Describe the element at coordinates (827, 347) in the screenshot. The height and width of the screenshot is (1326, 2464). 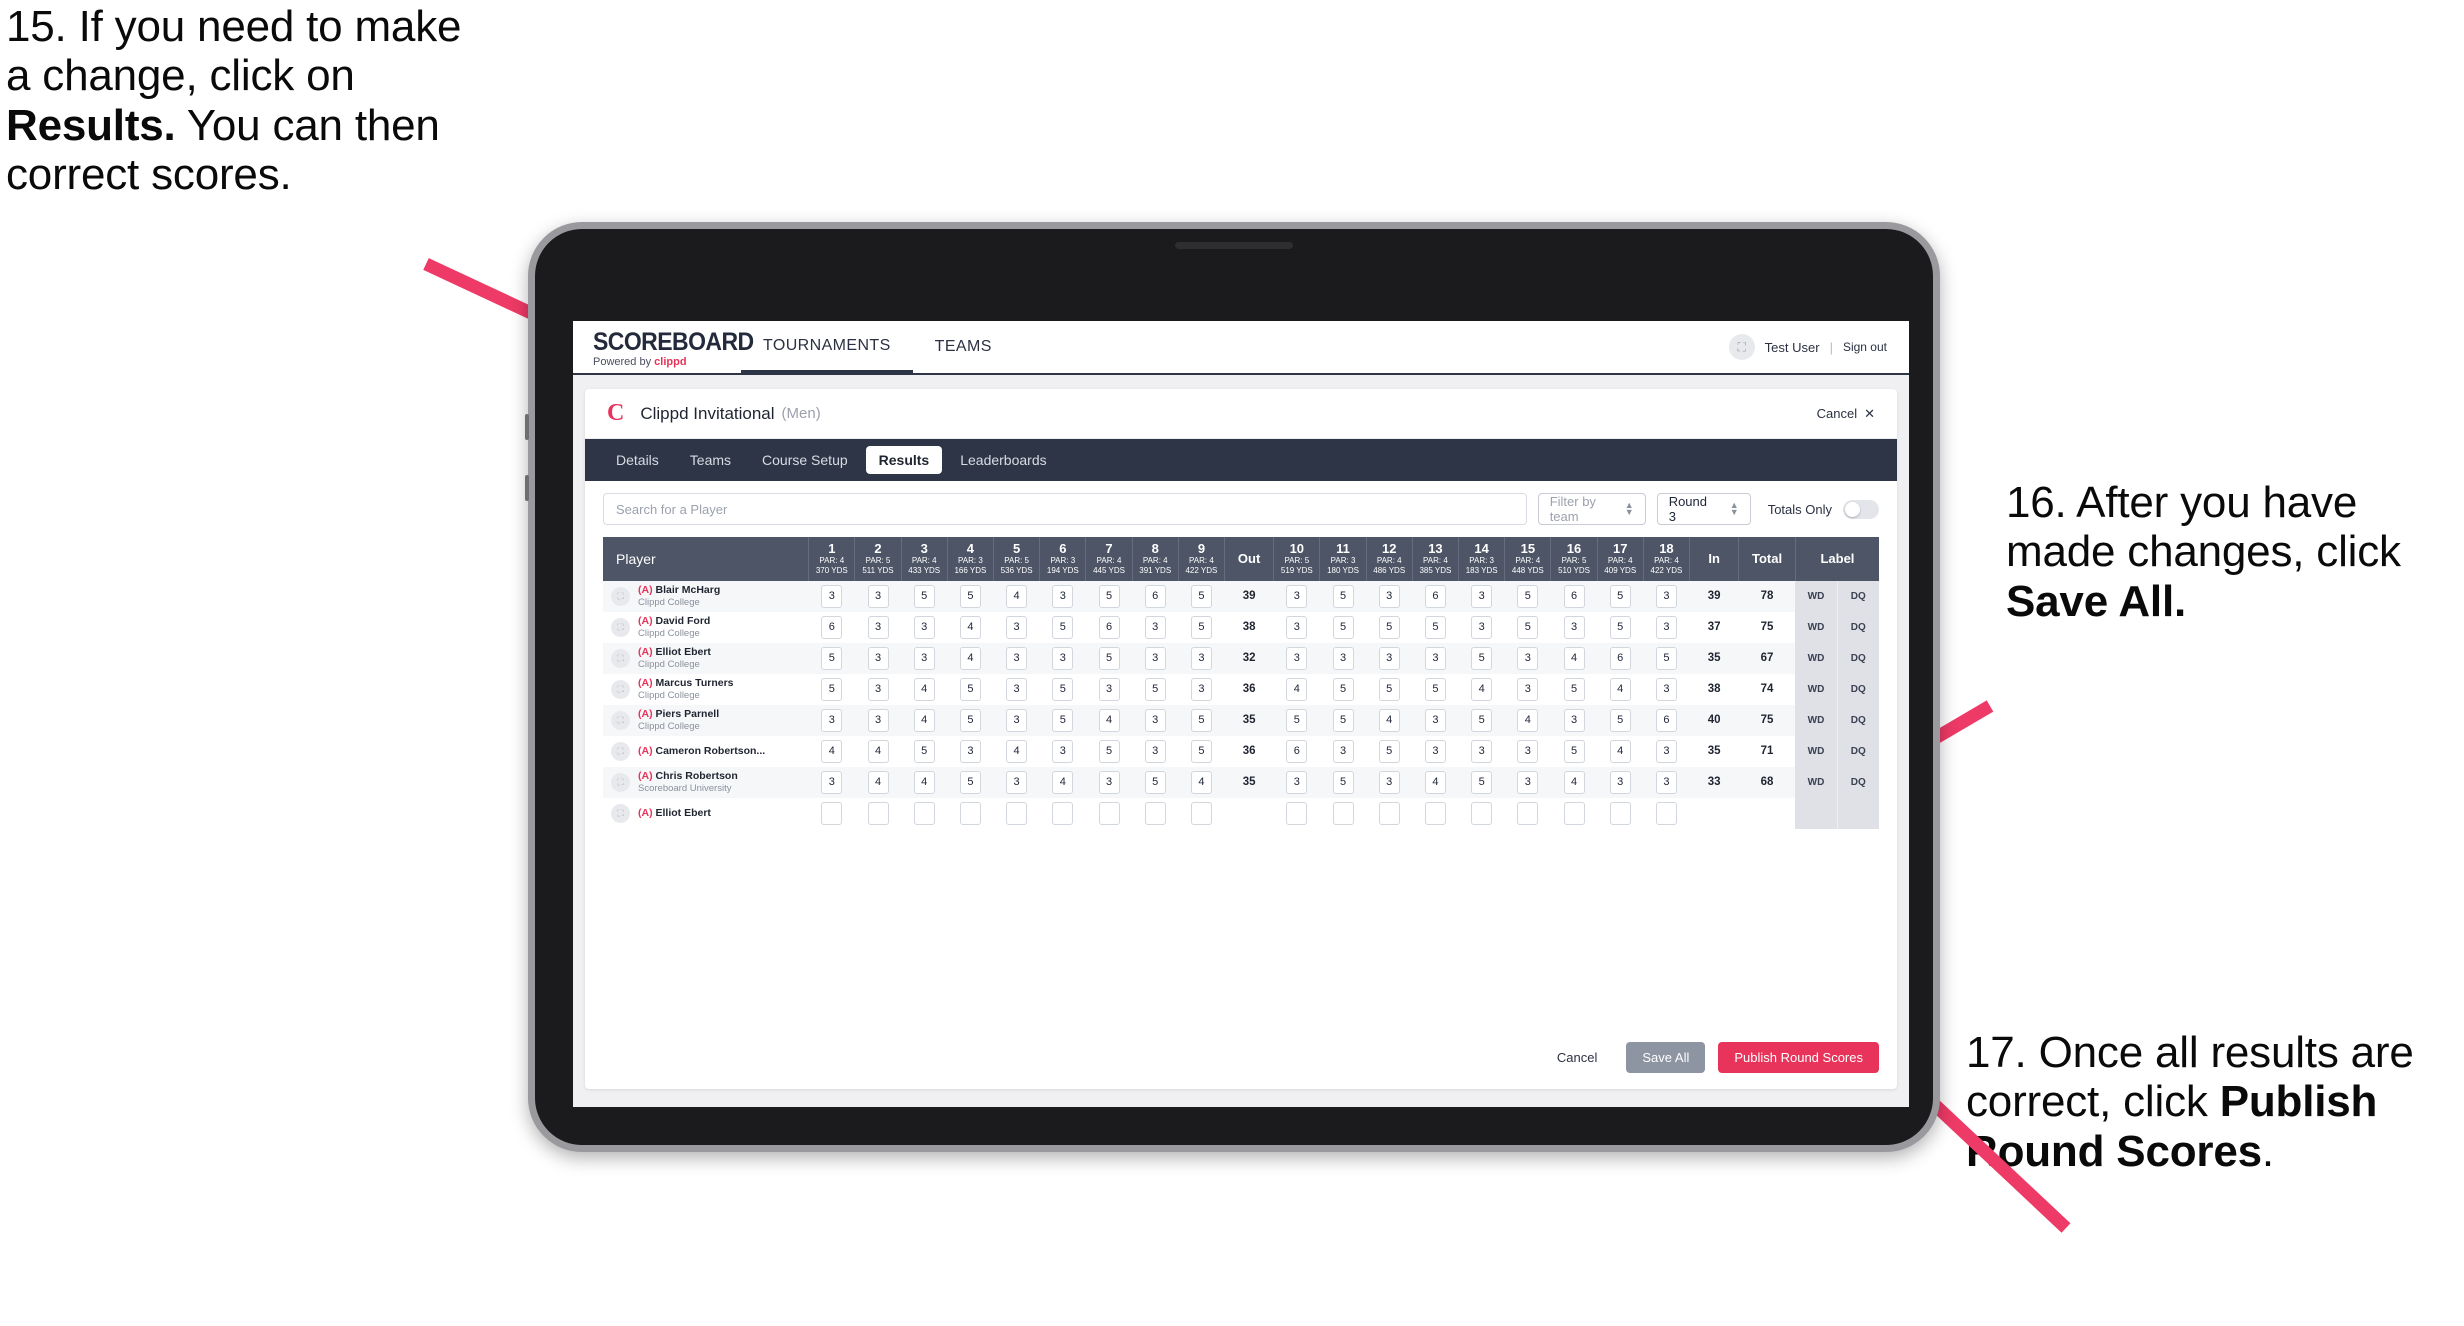
I see `nav-tab-tournaments: TOURNAMENTS` at that location.